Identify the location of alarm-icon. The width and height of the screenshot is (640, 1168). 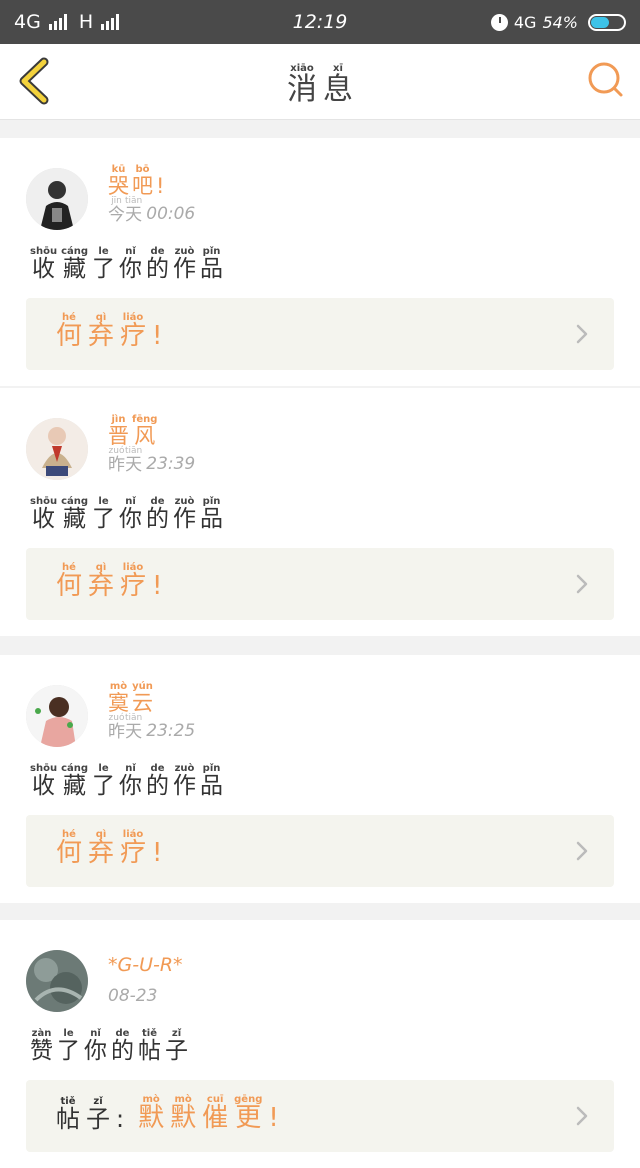
(499, 22).